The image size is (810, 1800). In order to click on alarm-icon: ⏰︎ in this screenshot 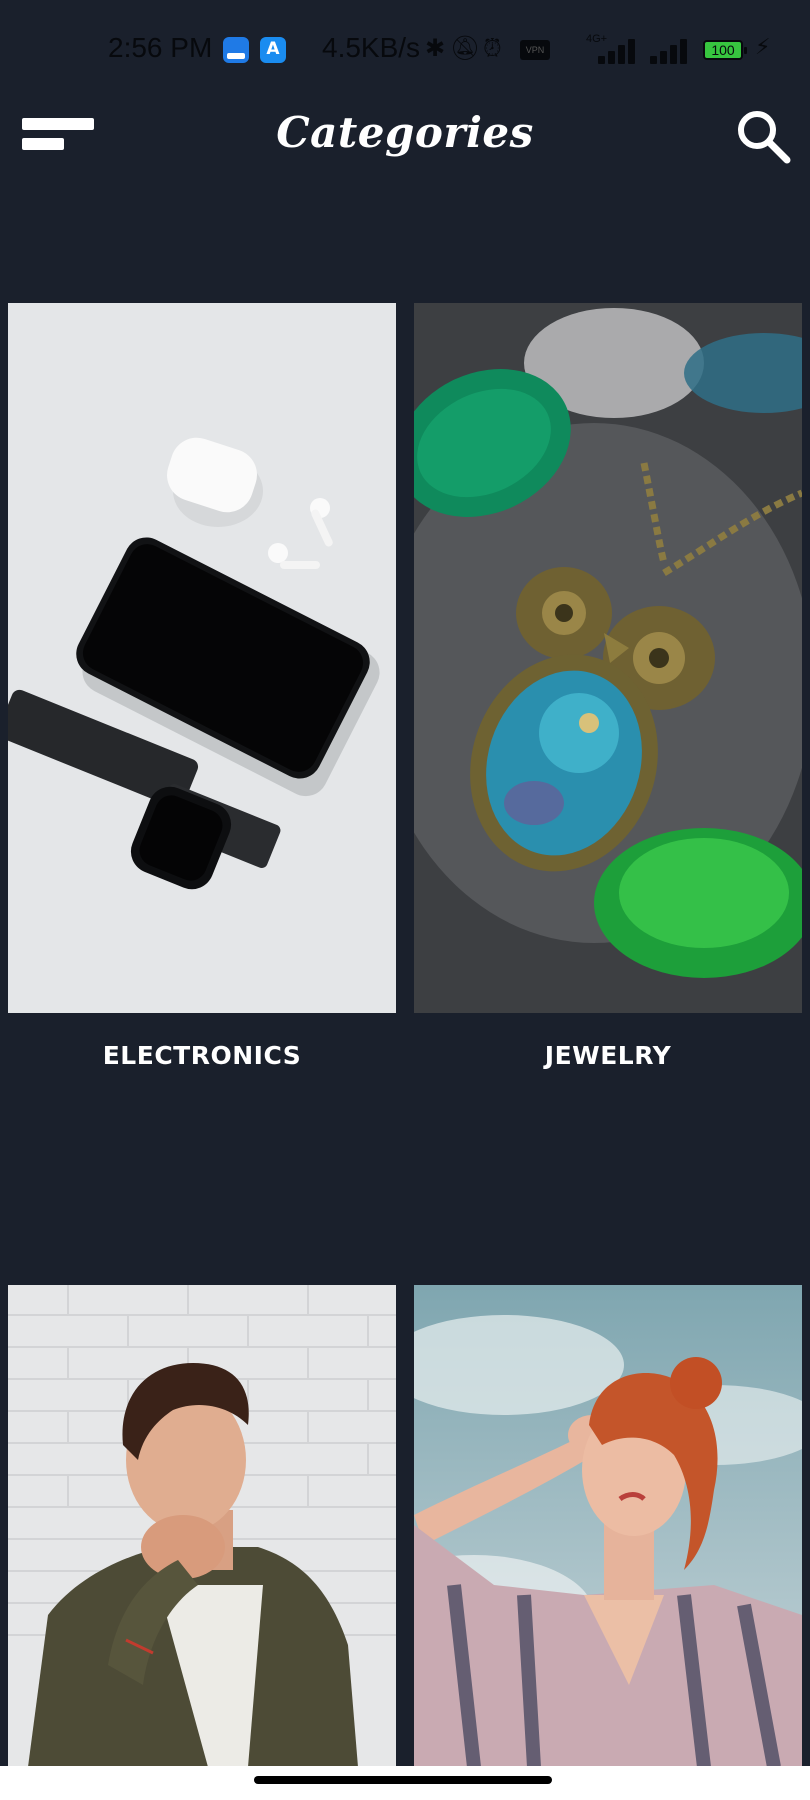, I will do `click(492, 48)`.